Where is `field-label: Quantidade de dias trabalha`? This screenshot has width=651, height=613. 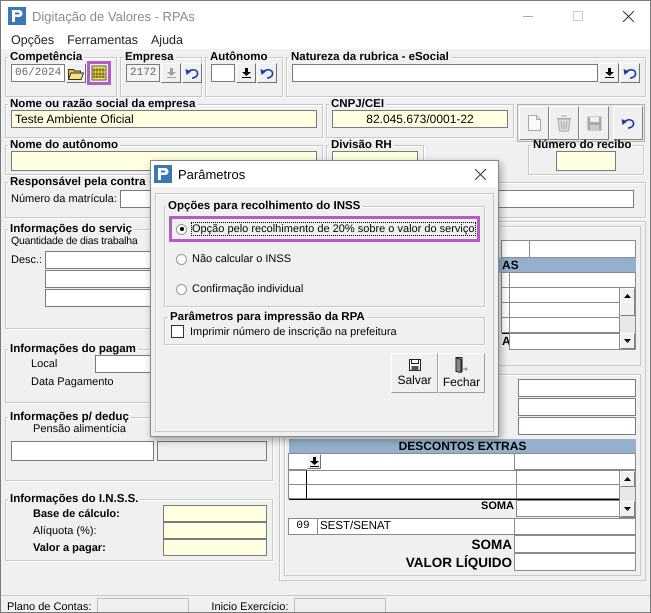 field-label: Quantidade de dias trabalha is located at coordinates (74, 241).